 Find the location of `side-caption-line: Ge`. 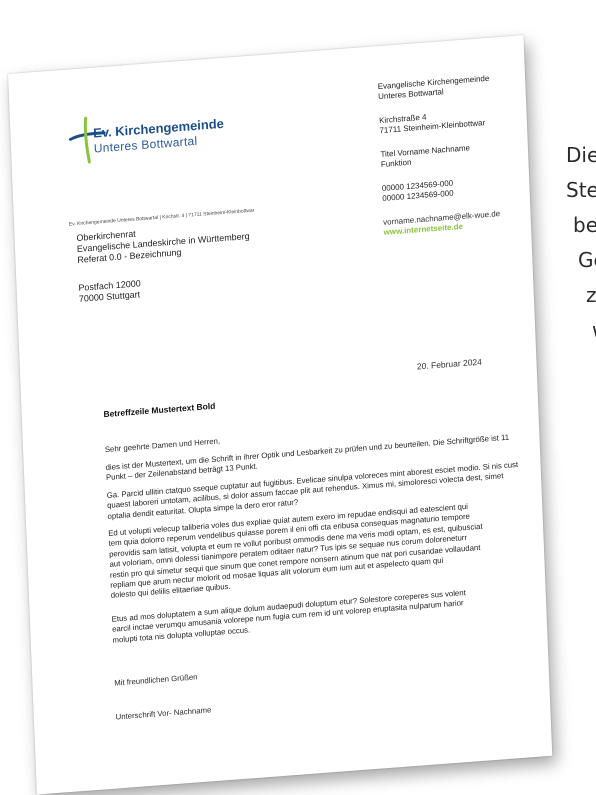

side-caption-line: Ge is located at coordinates (587, 260).